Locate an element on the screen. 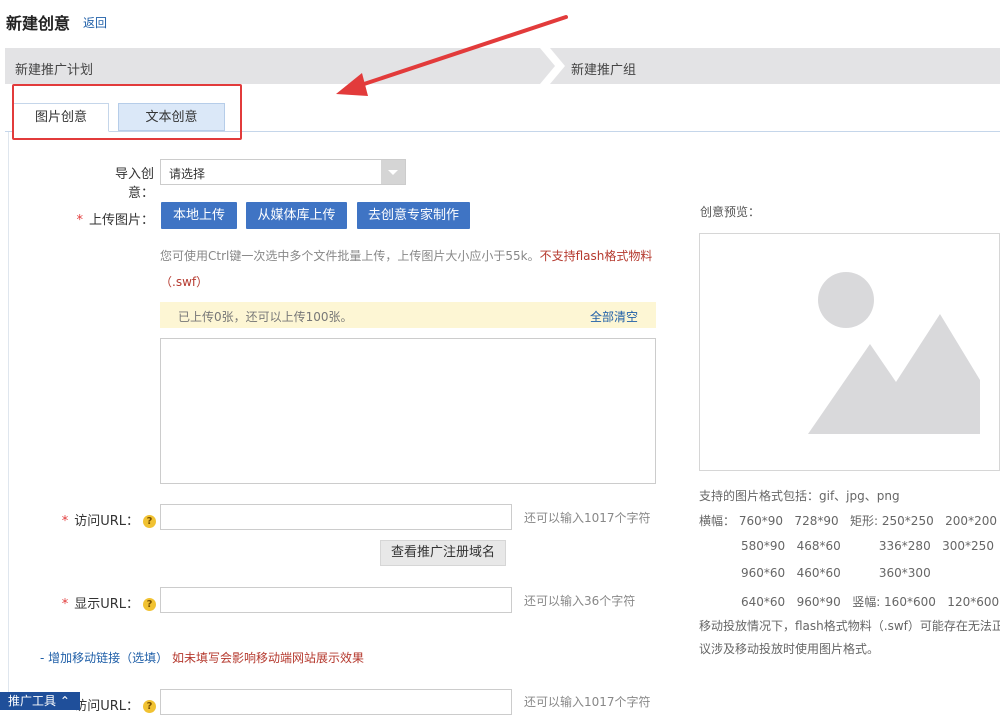 This screenshot has width=1000, height=715. upload-count-text: 已上传0张，还可以上传100张。 is located at coordinates (265, 317).